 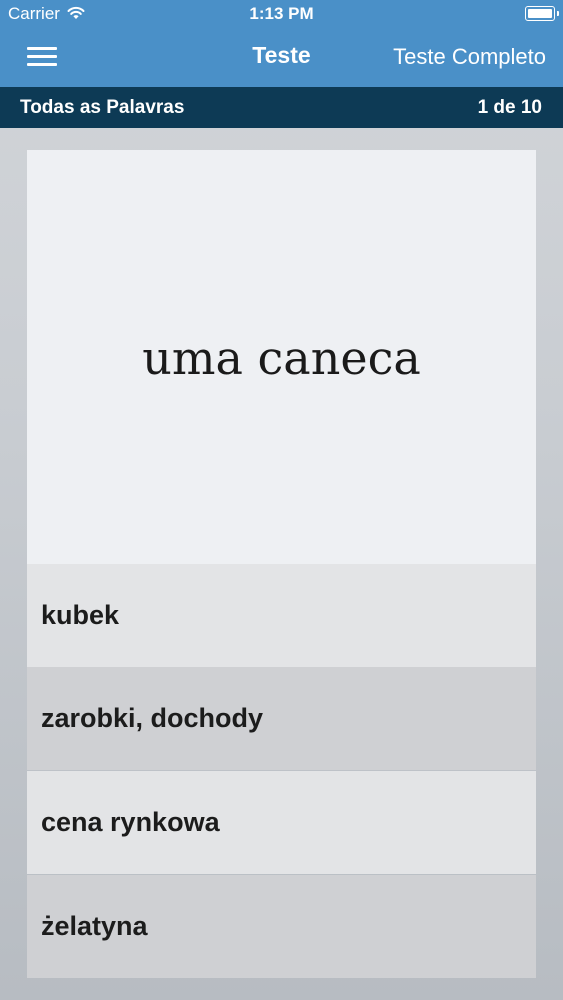 What do you see at coordinates (281, 57) in the screenshot?
I see `navigation-bar: Teste Teste Completo` at bounding box center [281, 57].